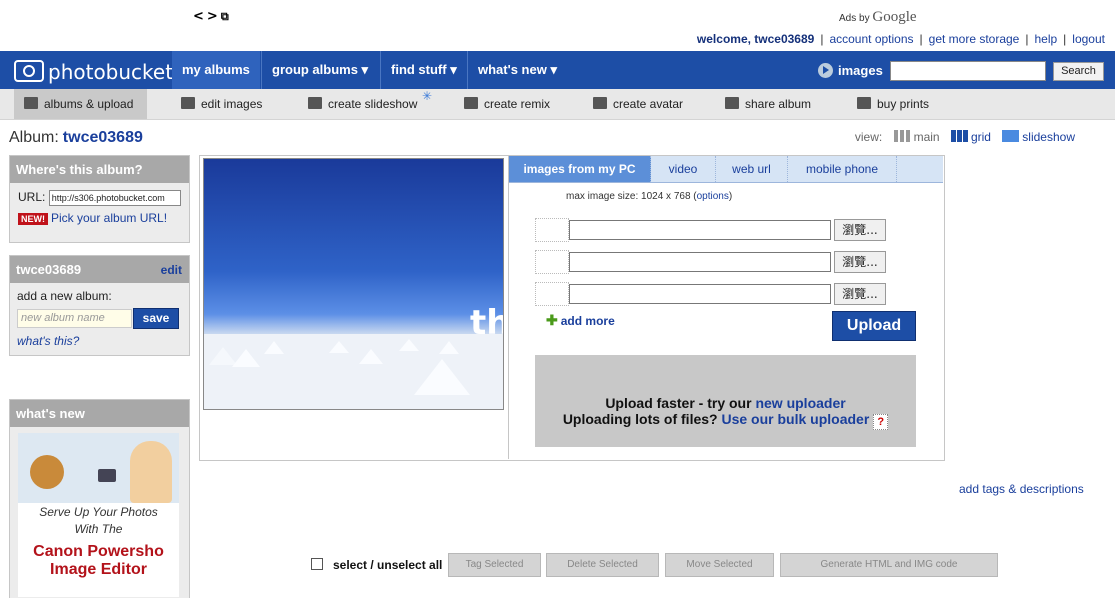 The height and width of the screenshot is (598, 1115). Describe the element at coordinates (74, 318) in the screenshot. I see `new-album-input: new album name` at that location.